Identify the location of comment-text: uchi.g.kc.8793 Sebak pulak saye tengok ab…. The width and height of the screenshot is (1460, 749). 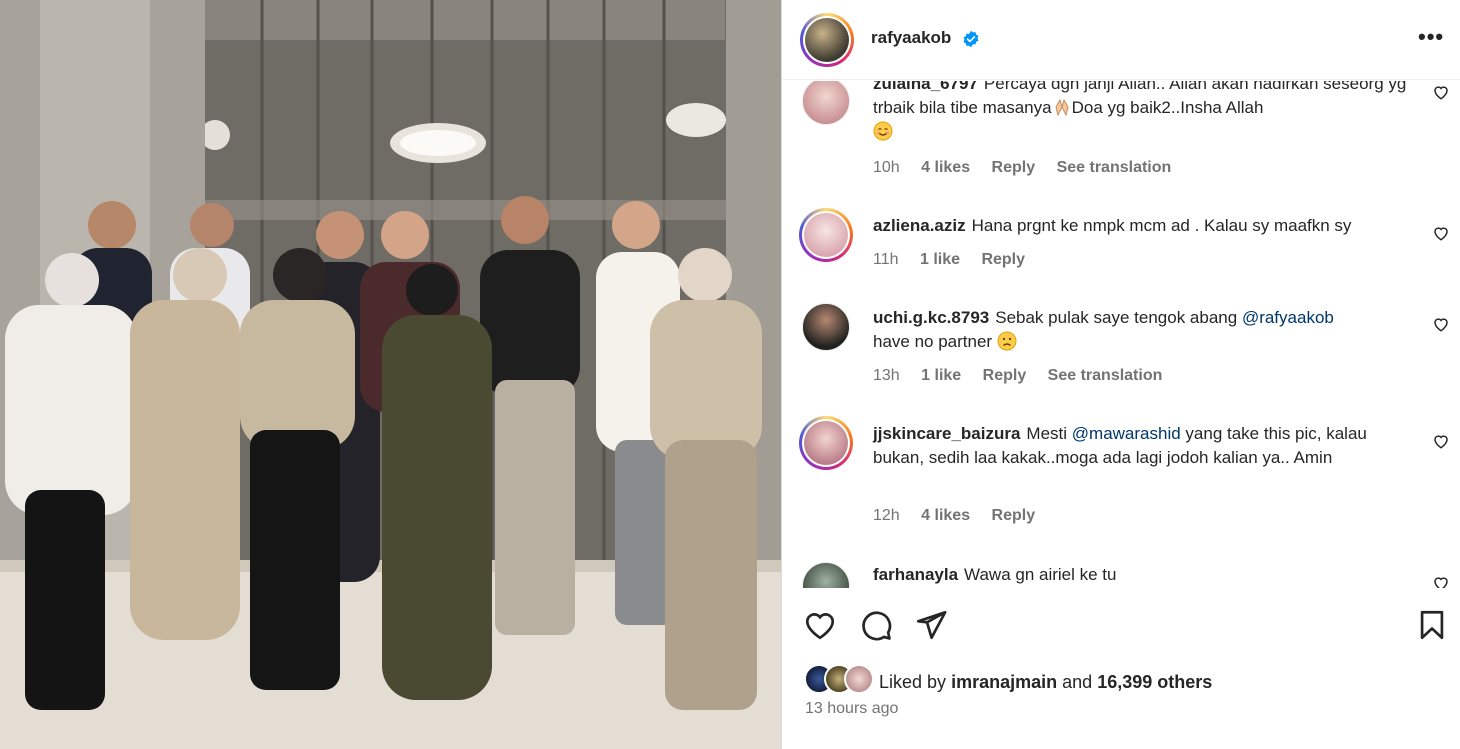
(1145, 330).